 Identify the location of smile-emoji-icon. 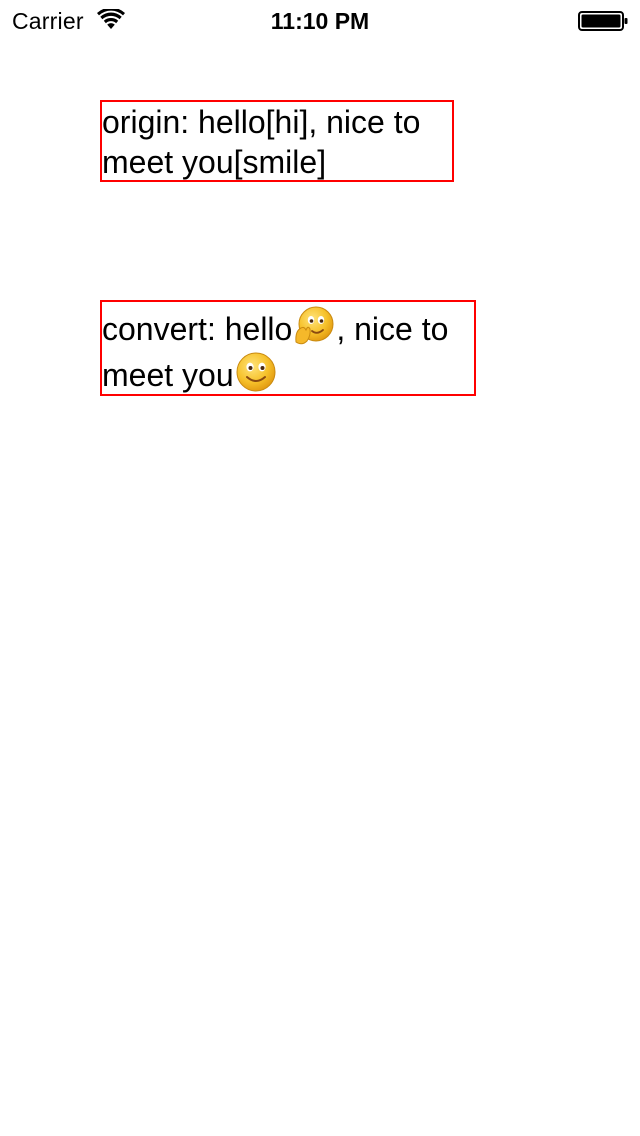
(256, 372).